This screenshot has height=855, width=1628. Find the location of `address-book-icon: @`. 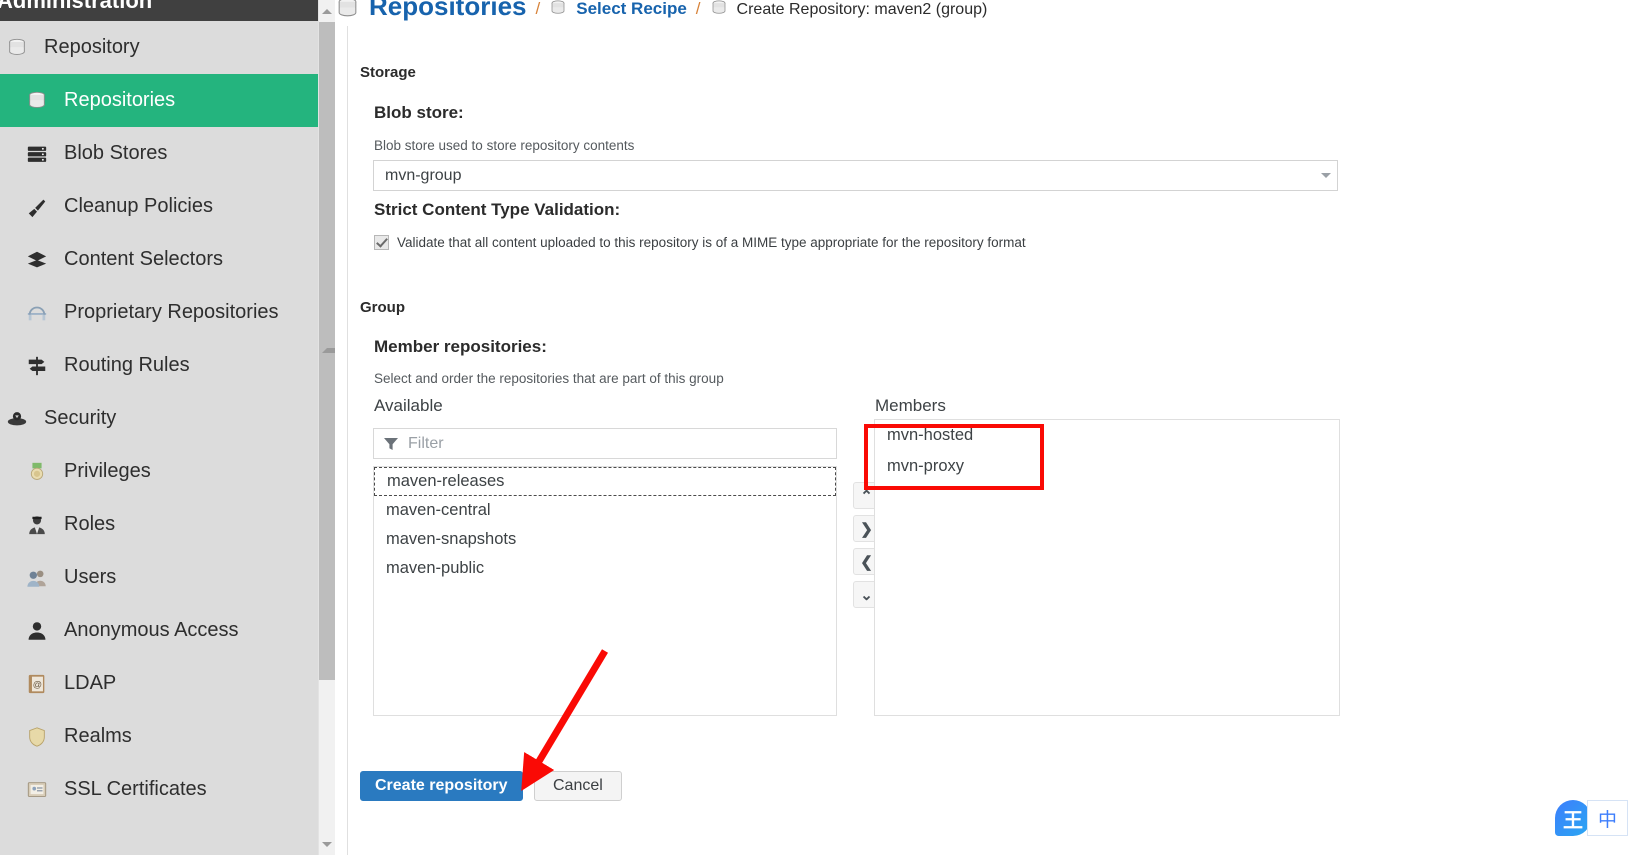

address-book-icon: @ is located at coordinates (37, 684).